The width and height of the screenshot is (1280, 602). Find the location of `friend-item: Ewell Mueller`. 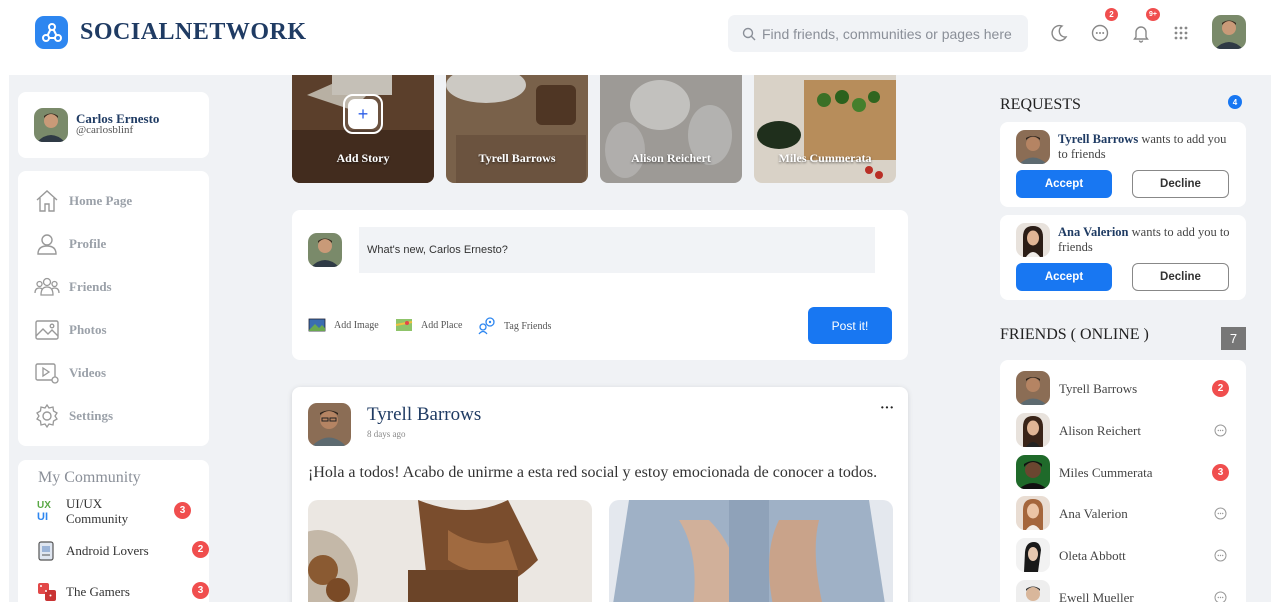

friend-item: Ewell Mueller is located at coordinates (1126, 591).